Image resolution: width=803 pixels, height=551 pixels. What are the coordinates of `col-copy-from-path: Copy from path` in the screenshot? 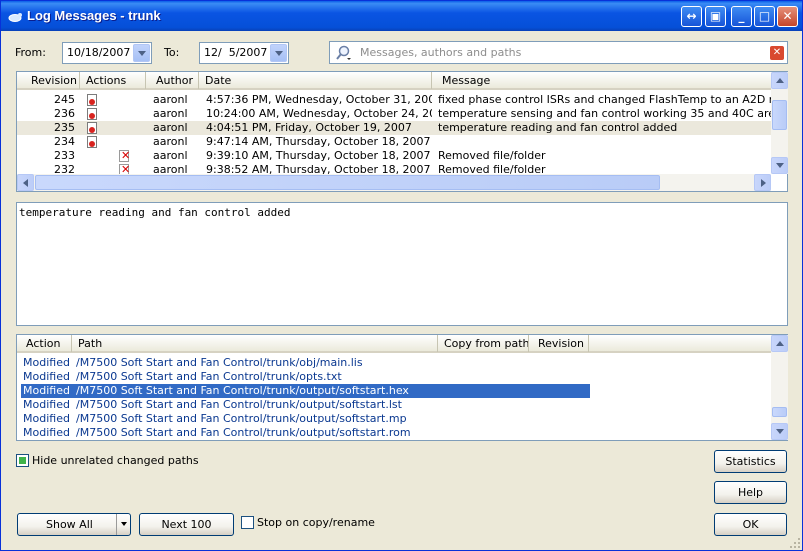 It's located at (483, 343).